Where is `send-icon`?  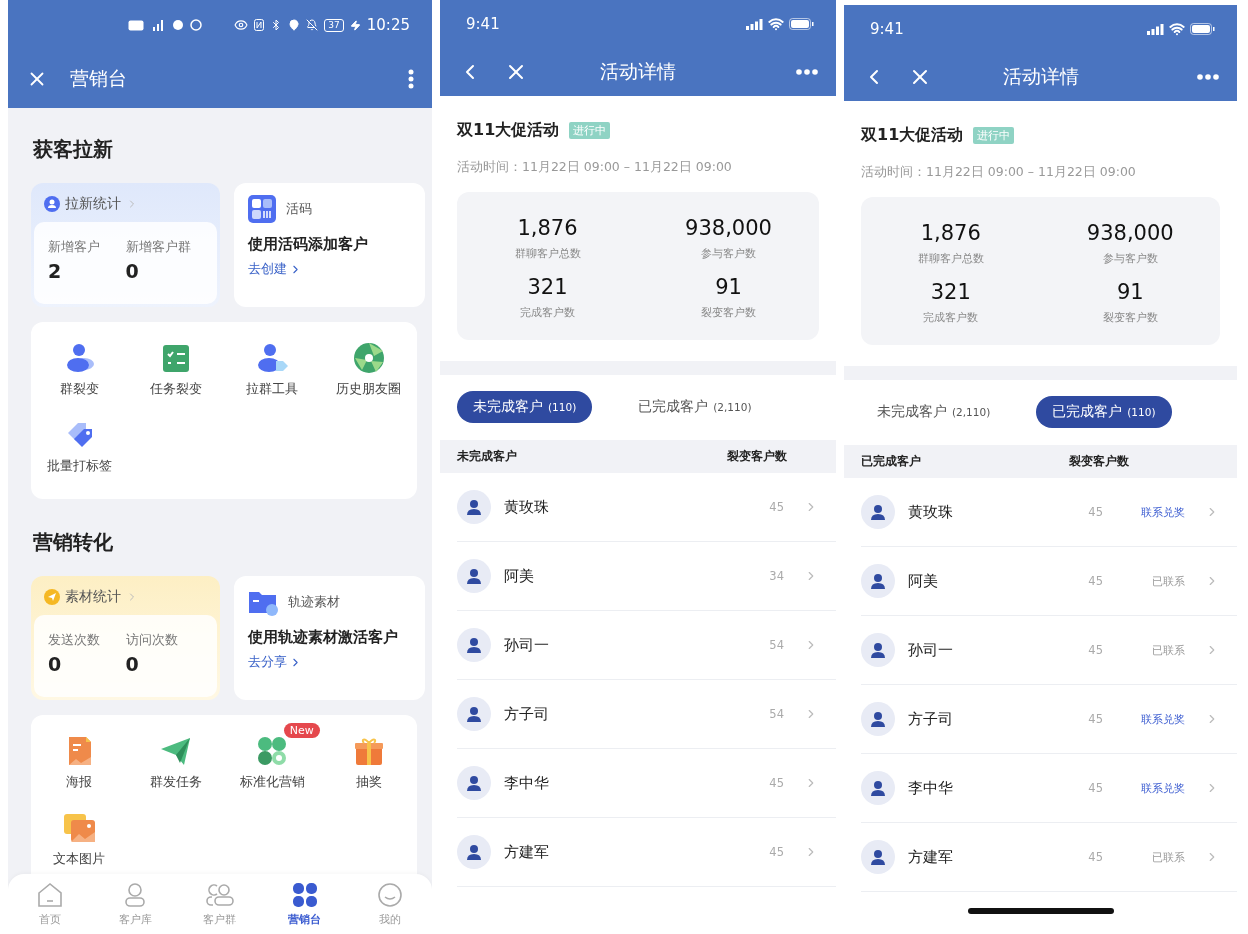
send-icon is located at coordinates (52, 597).